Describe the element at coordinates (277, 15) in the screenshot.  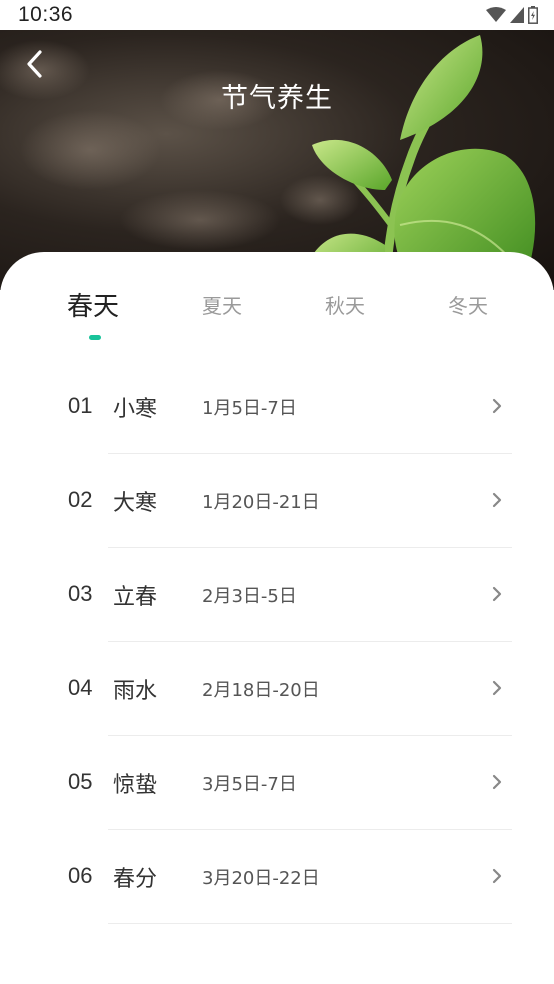
I see `status-bar: 10:36` at that location.